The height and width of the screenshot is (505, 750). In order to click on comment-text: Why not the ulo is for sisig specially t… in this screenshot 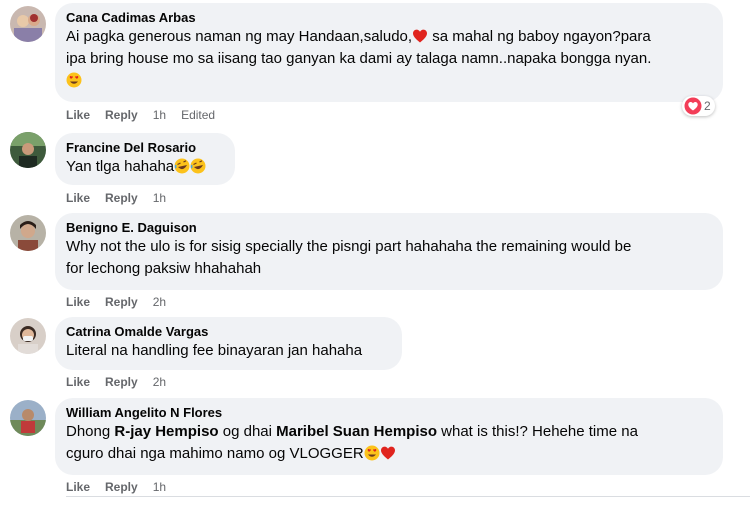, I will do `click(349, 257)`.